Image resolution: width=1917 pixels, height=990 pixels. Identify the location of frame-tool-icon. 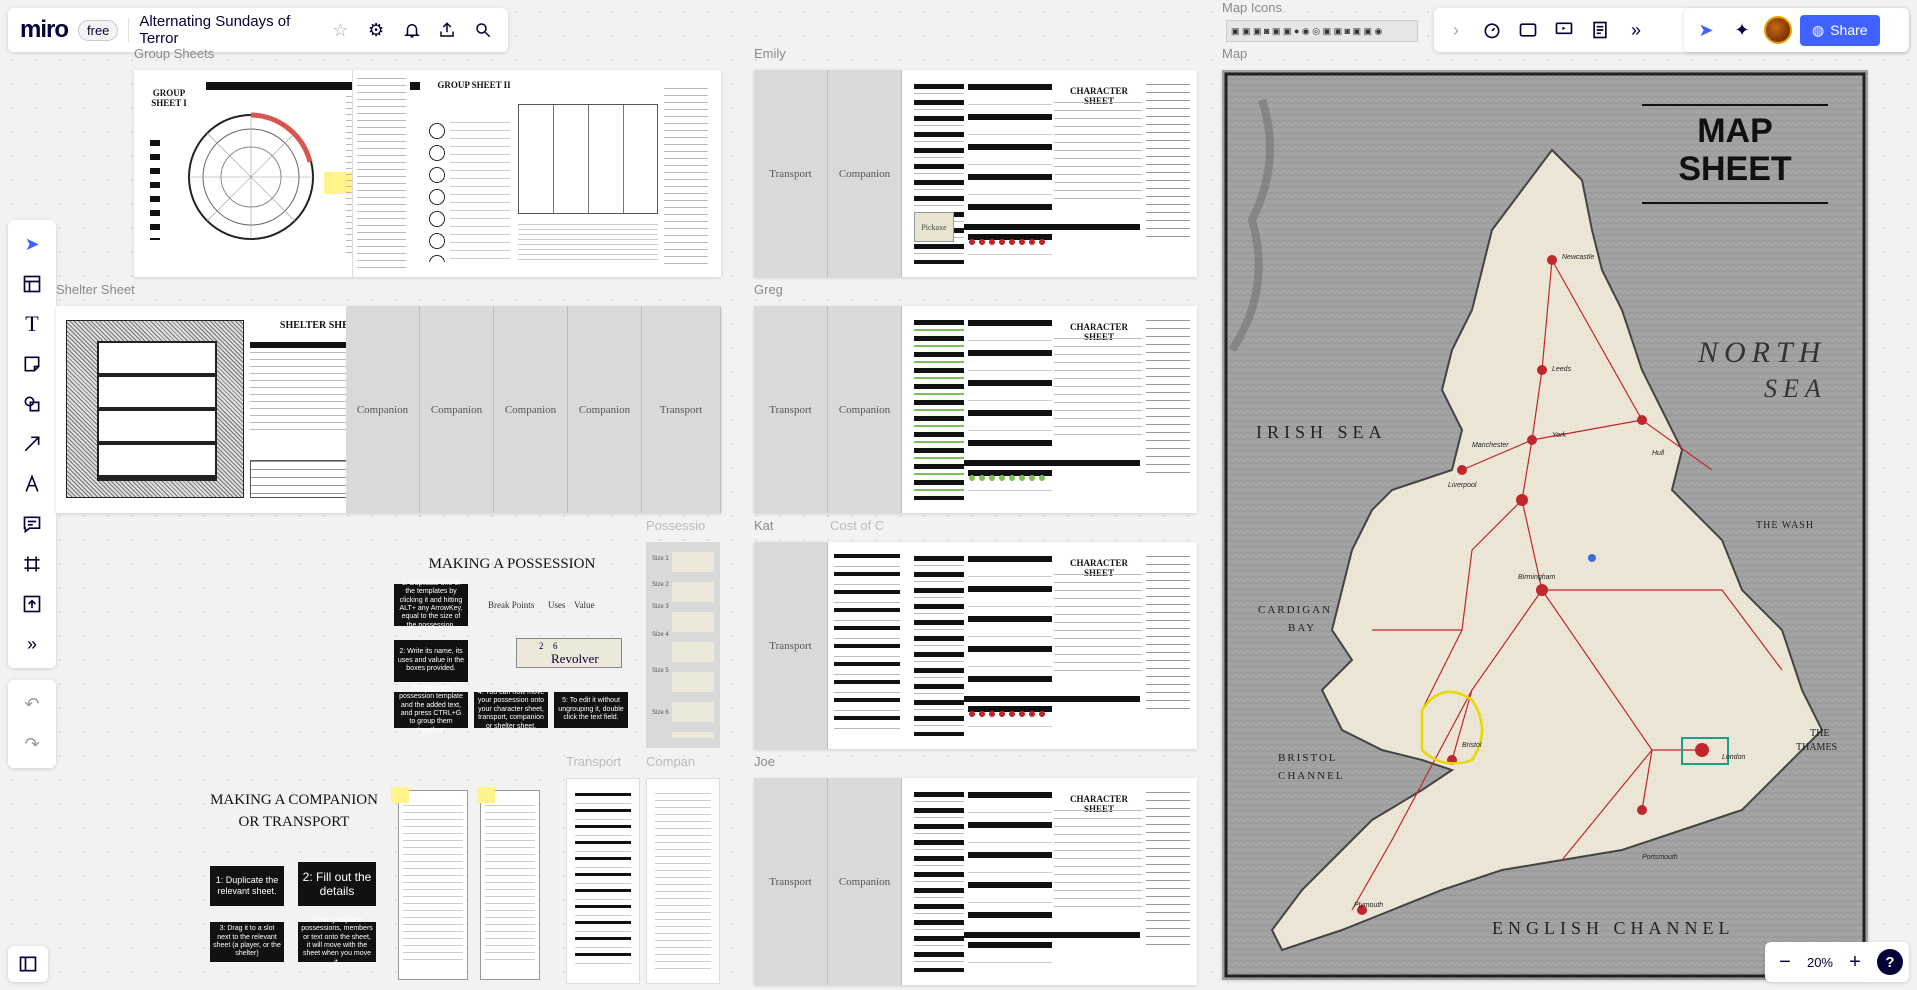
(32, 564).